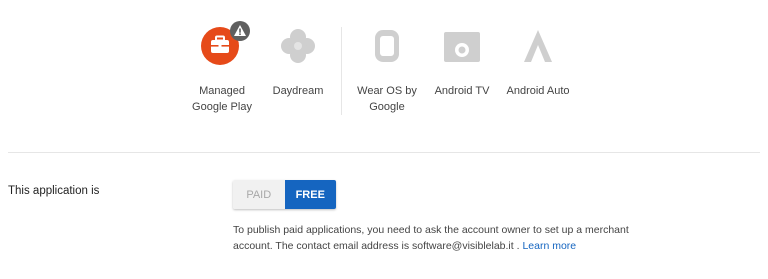 This screenshot has height=279, width=768. Describe the element at coordinates (549, 246) in the screenshot. I see `learn-more-link: Learn more` at that location.